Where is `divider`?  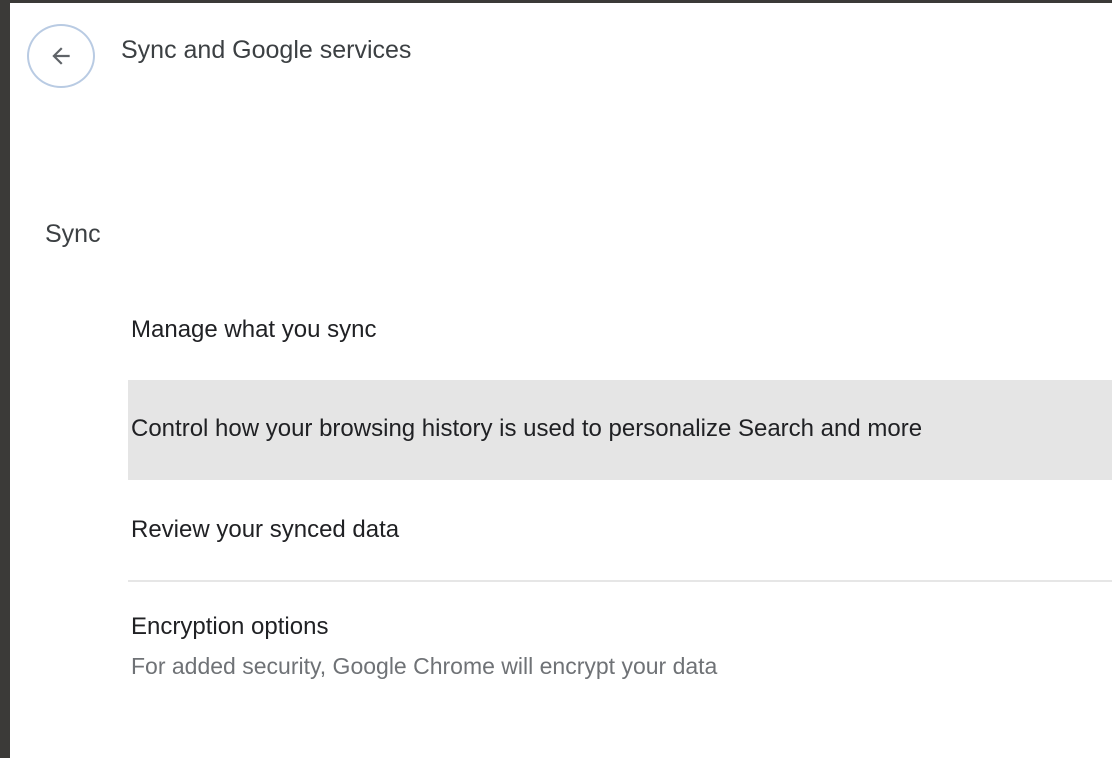
divider is located at coordinates (620, 581).